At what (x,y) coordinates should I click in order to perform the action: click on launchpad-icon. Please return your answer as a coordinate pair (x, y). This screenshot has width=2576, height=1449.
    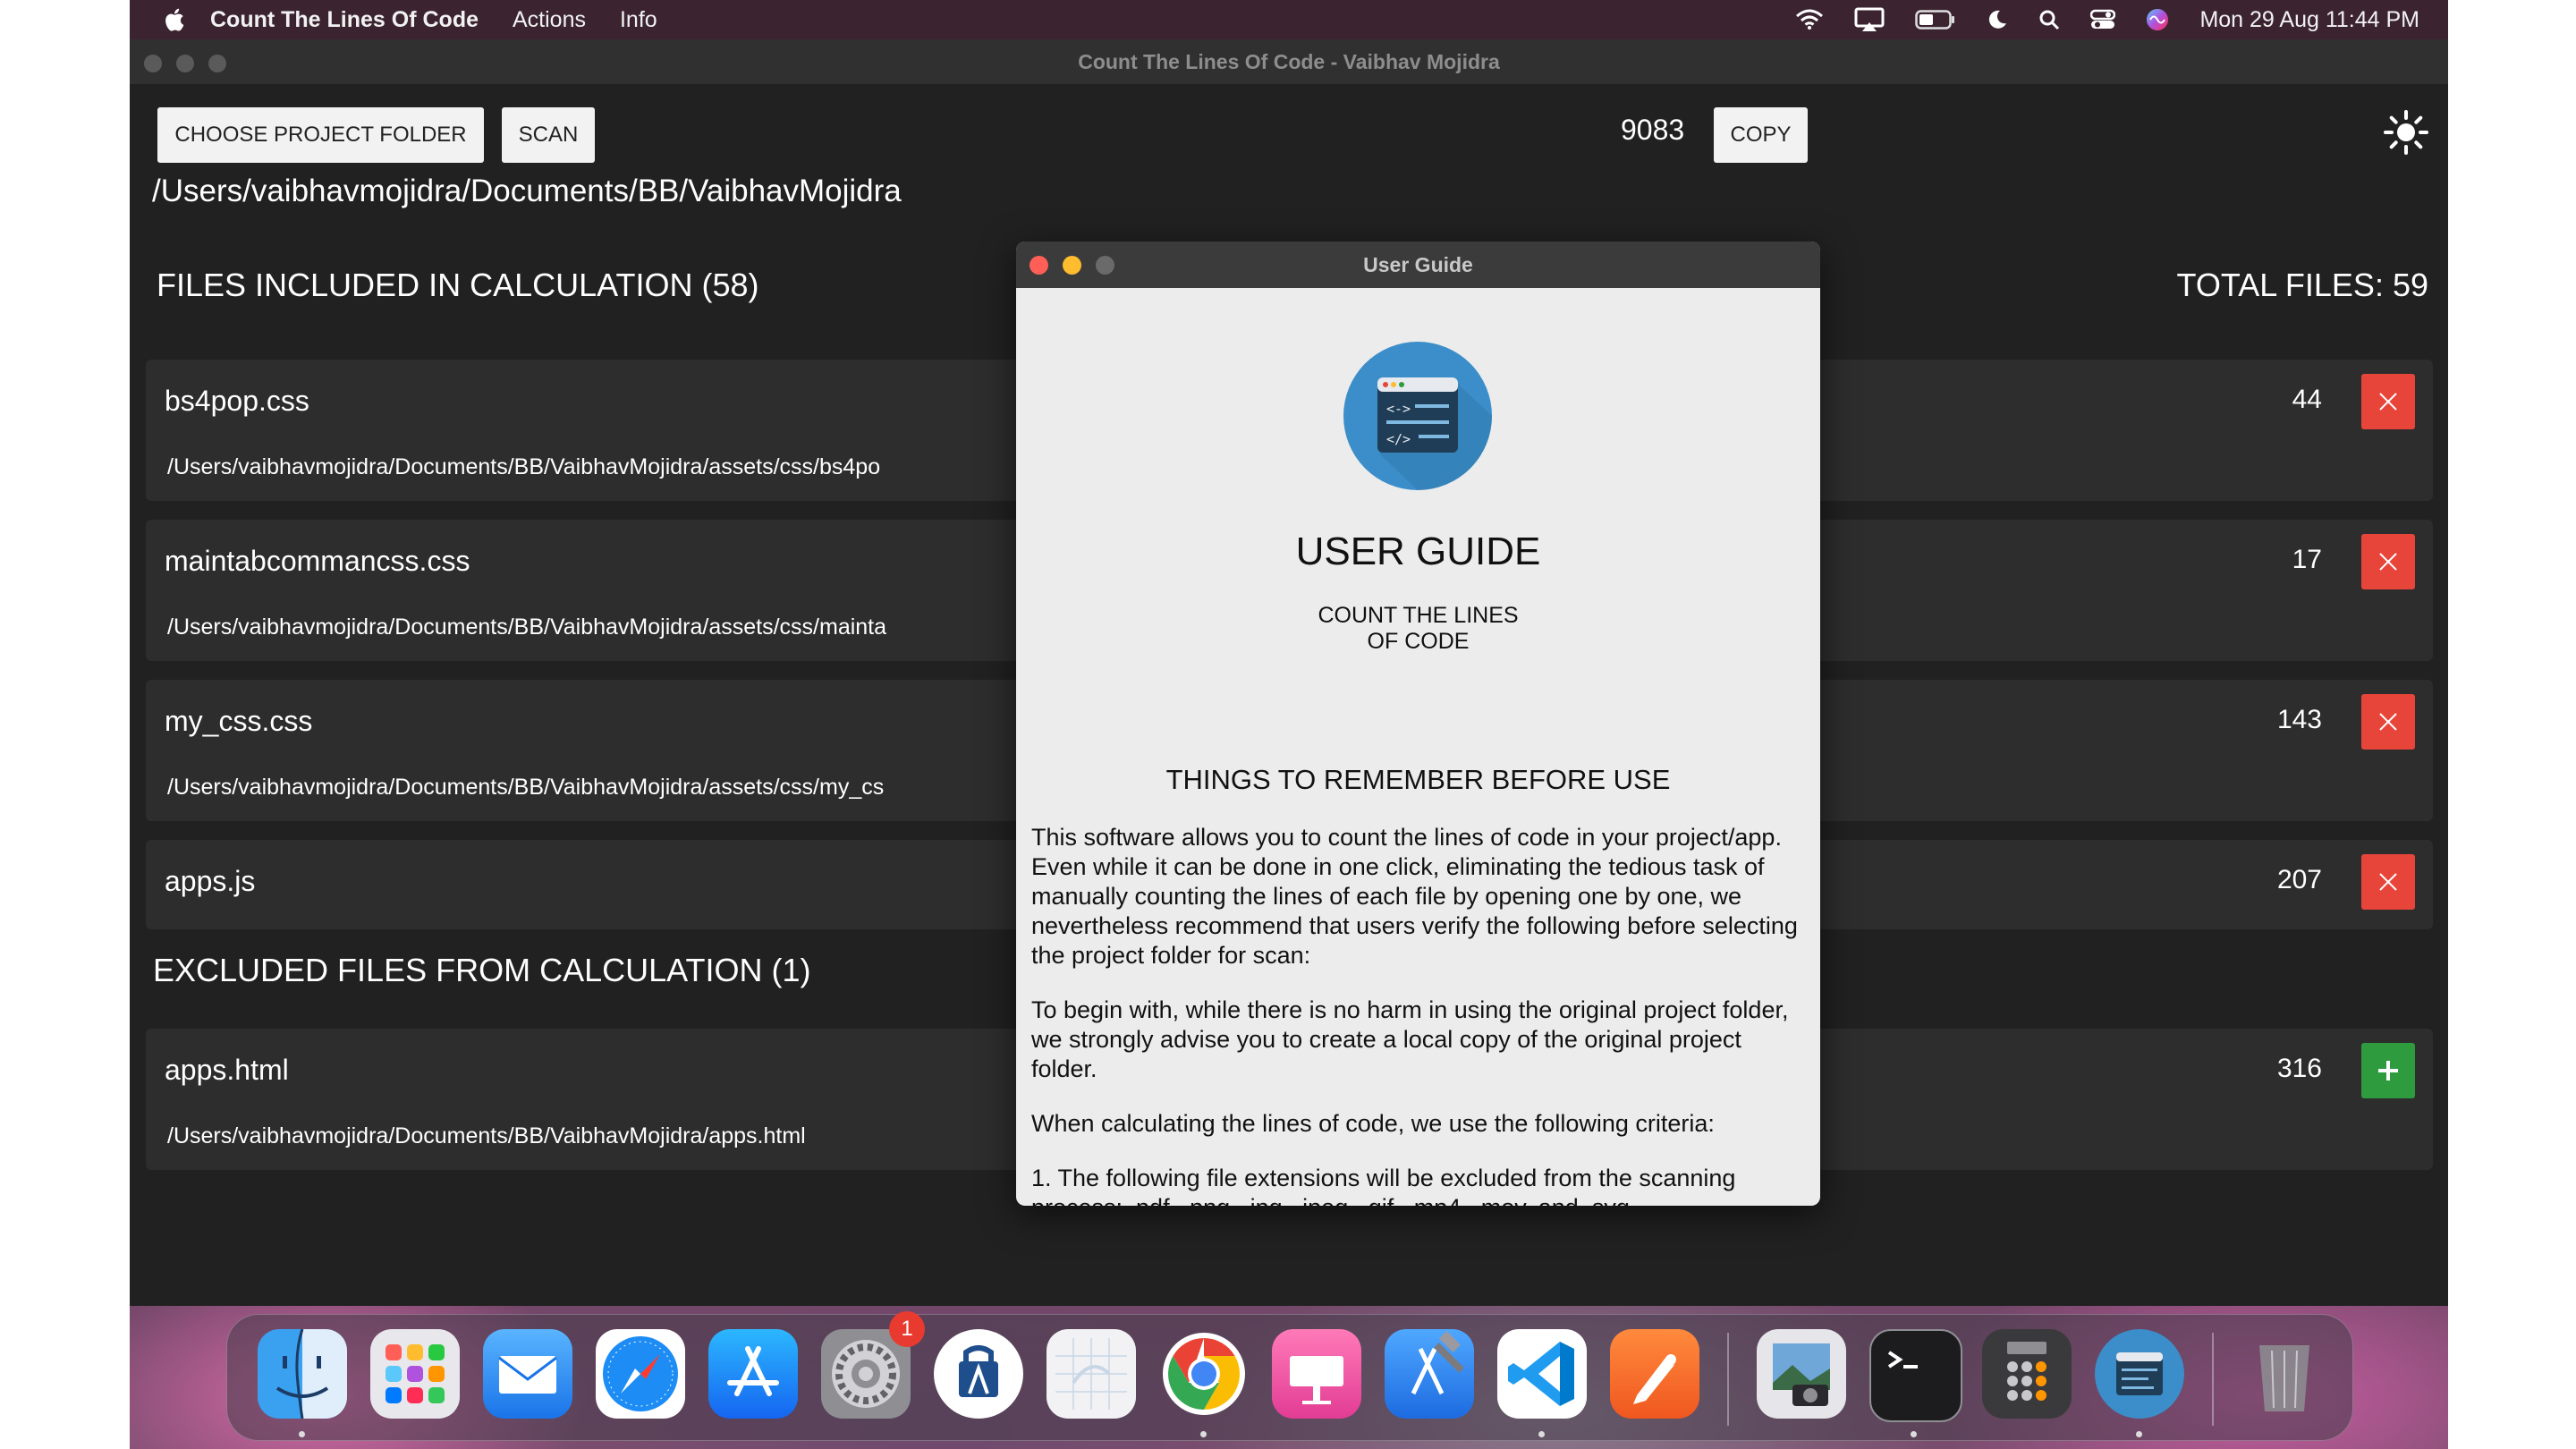
    Looking at the image, I should click on (415, 1374).